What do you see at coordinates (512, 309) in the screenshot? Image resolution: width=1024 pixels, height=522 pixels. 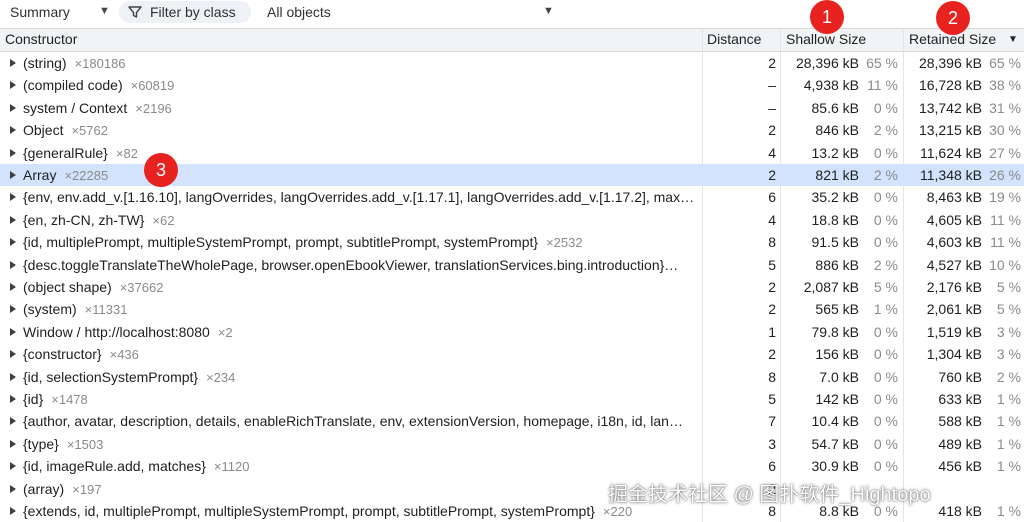 I see `table-row: (system) ×11331 2 565 kB 1 % 2,061 kB 5 %` at bounding box center [512, 309].